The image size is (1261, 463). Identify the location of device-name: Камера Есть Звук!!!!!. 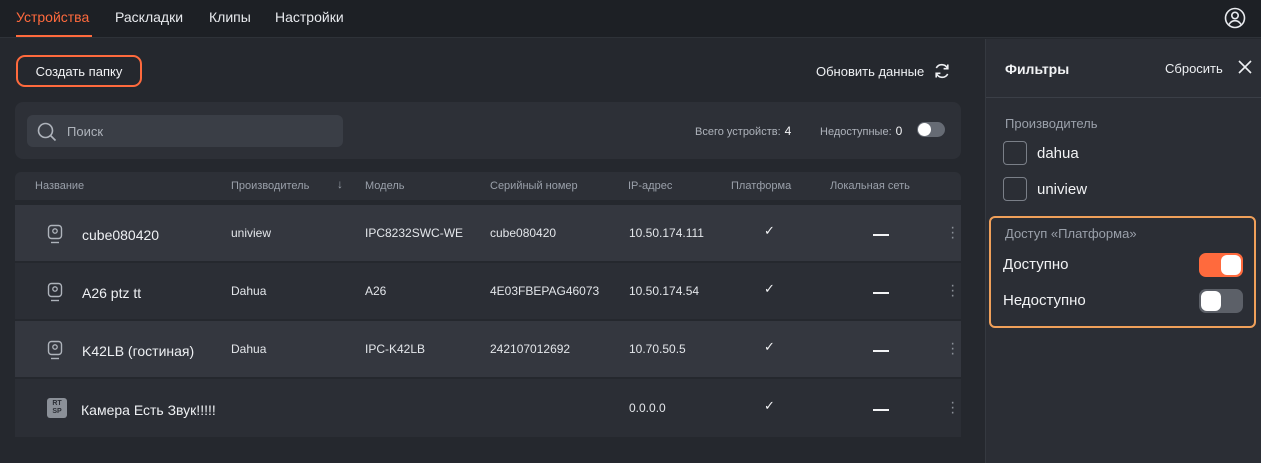
(148, 410).